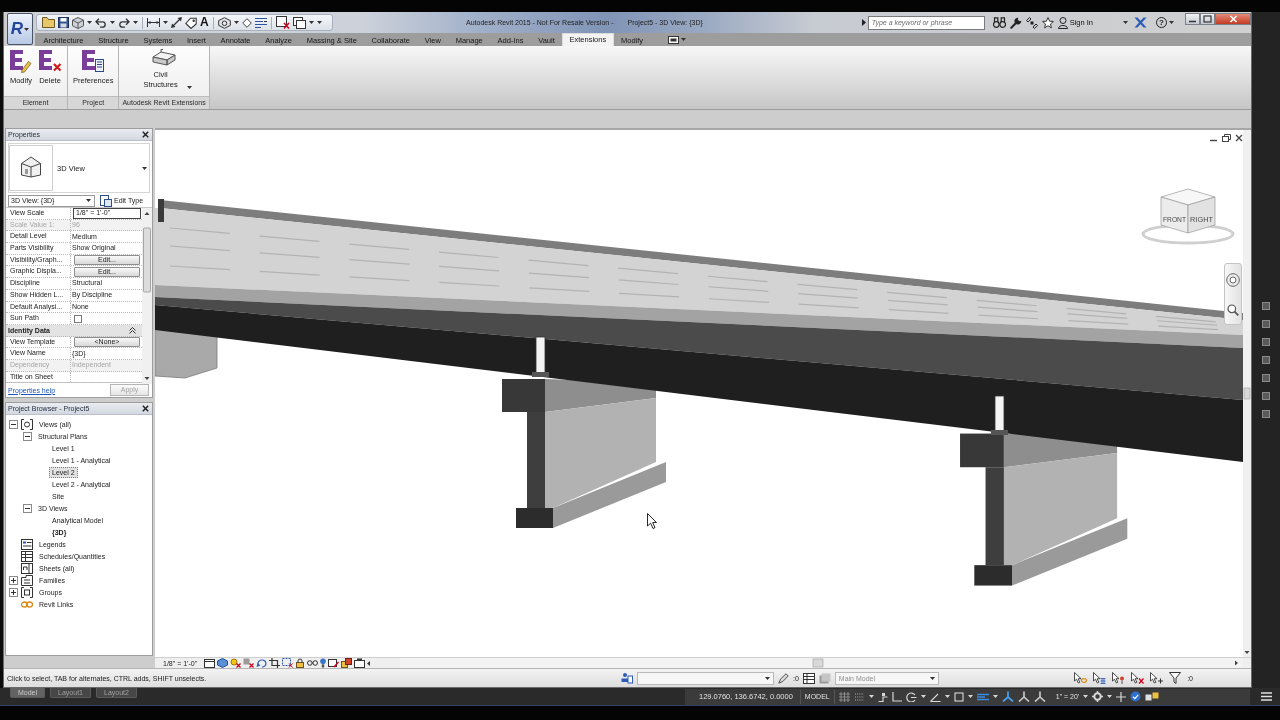 This screenshot has height=720, width=1280. Describe the element at coordinates (153, 22) in the screenshot. I see `dimension-icon` at that location.